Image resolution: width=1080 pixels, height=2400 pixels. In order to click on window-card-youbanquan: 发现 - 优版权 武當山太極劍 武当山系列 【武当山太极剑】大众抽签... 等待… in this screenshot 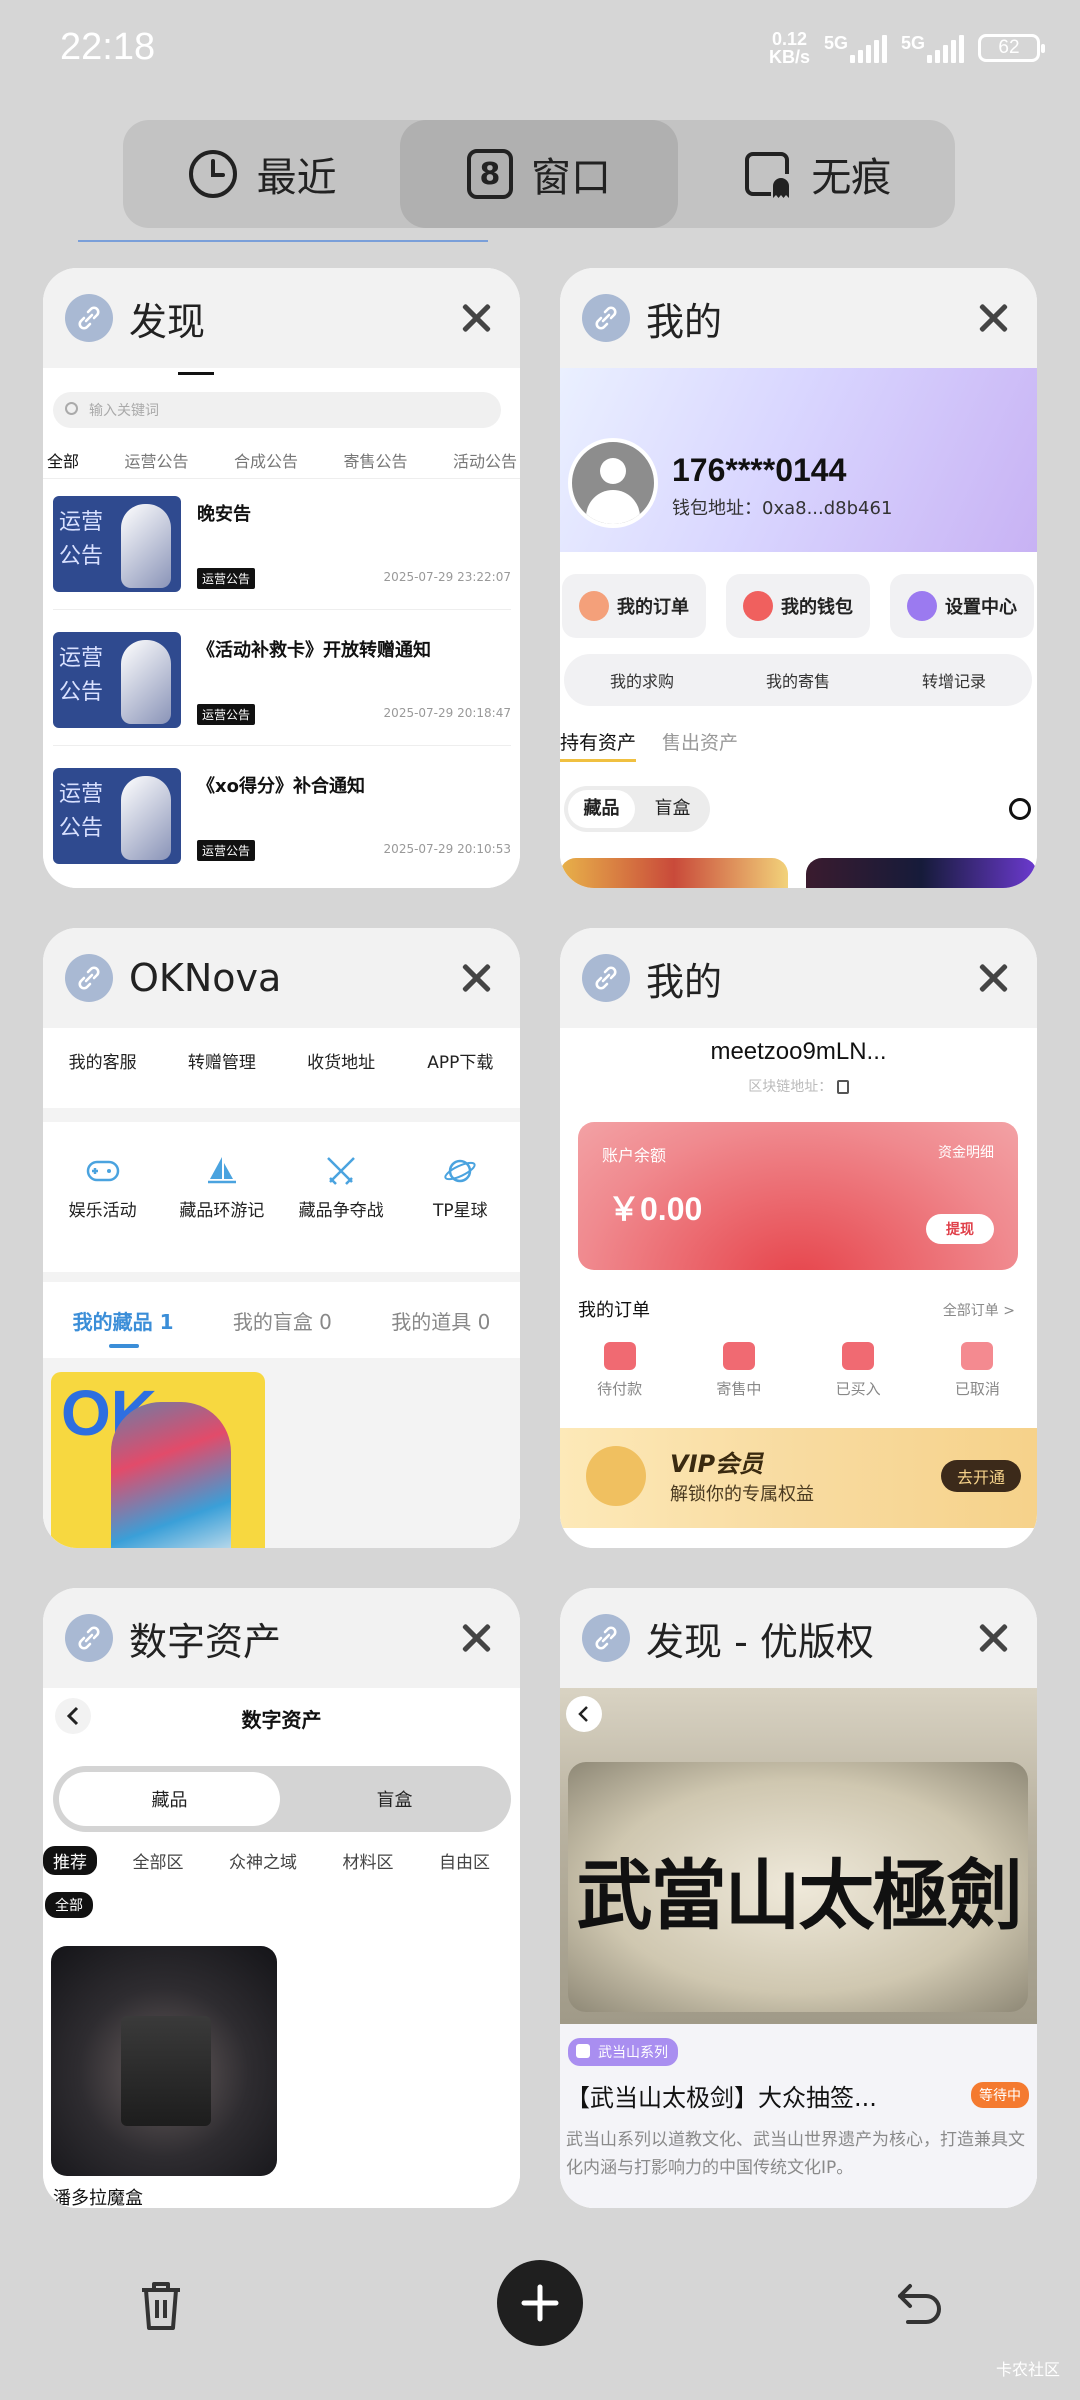, I will do `click(798, 1898)`.